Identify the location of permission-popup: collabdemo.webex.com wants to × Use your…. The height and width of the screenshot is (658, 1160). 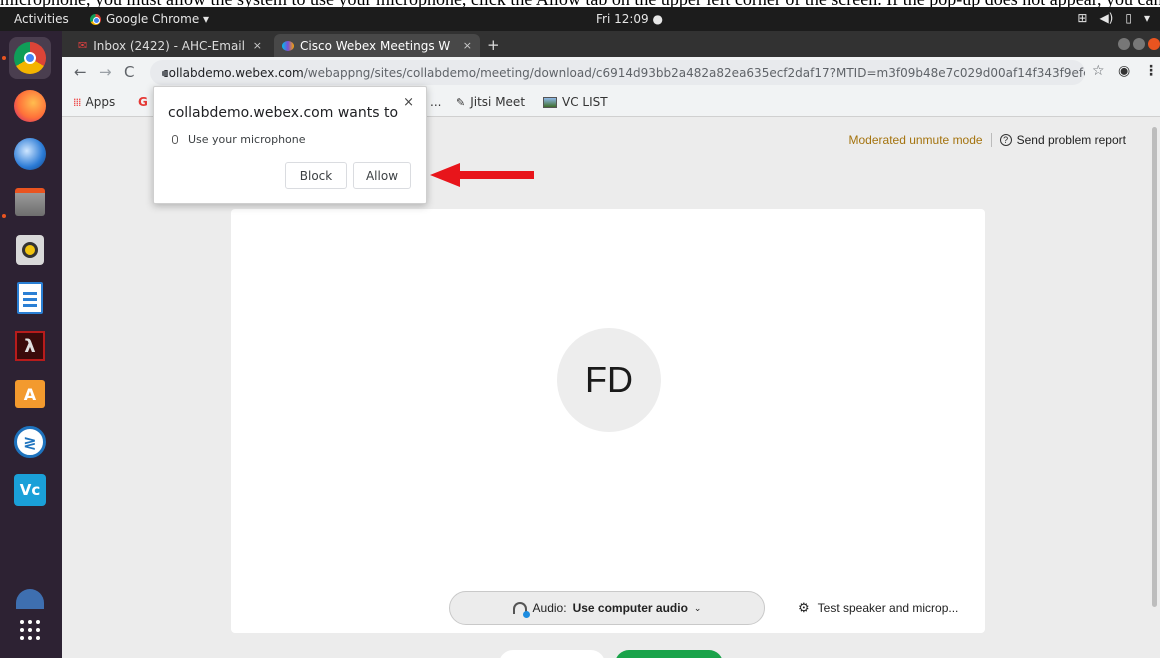
(290, 145).